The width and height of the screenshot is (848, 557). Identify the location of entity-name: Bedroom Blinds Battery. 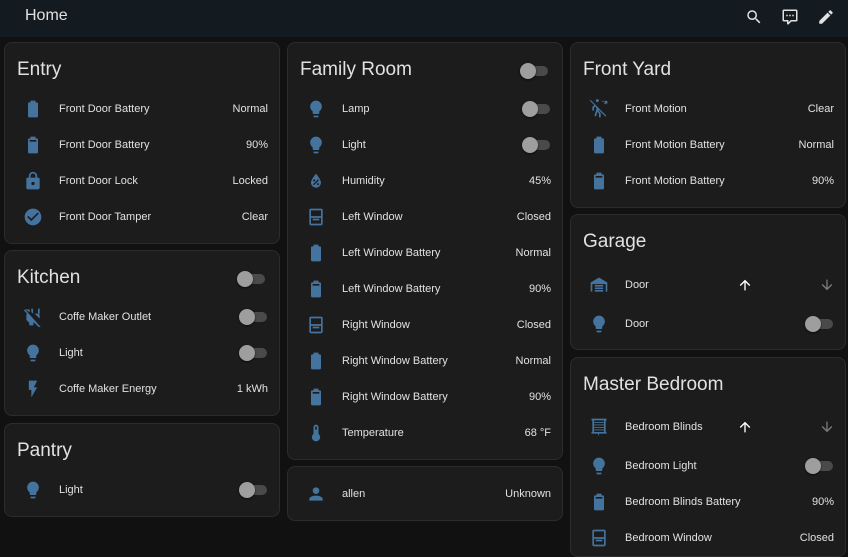
(683, 502).